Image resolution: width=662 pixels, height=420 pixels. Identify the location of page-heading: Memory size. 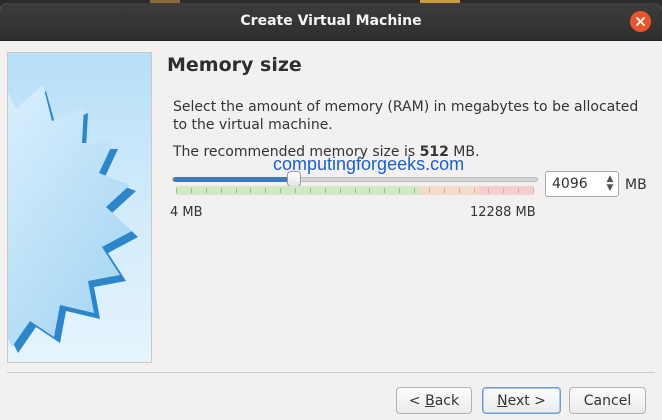
(234, 65).